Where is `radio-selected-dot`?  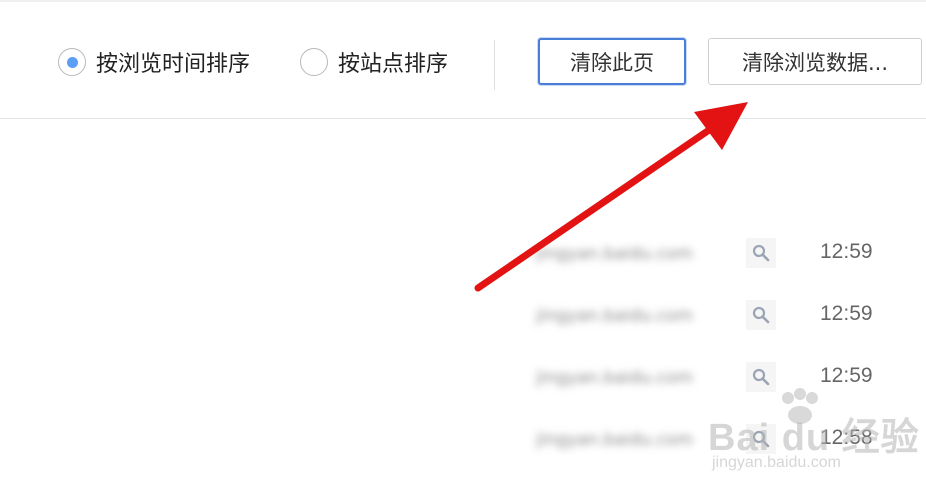 radio-selected-dot is located at coordinates (72, 62).